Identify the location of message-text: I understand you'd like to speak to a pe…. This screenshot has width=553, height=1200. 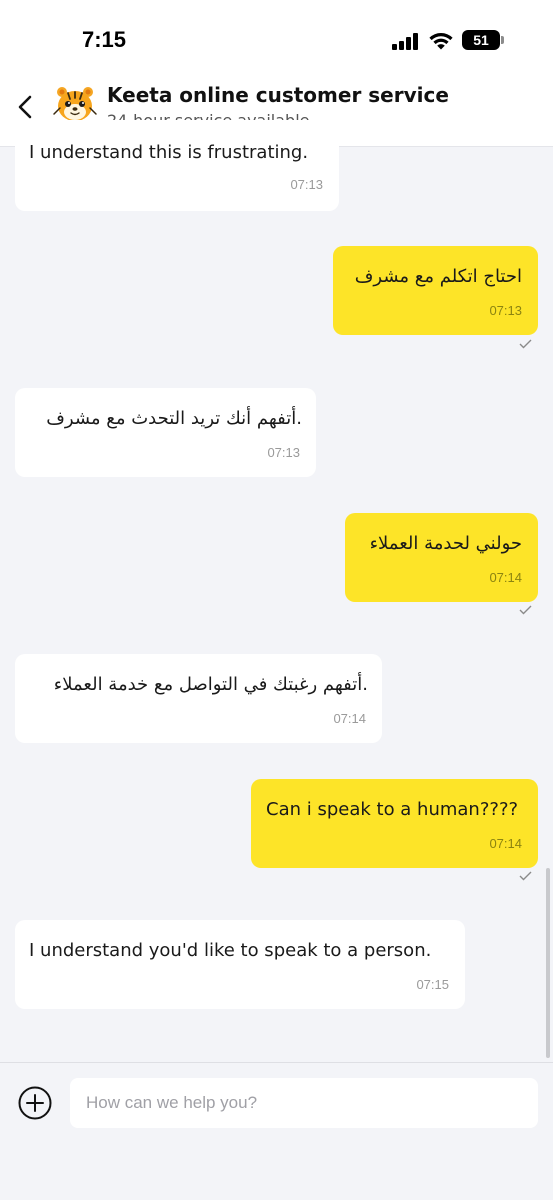
(230, 950).